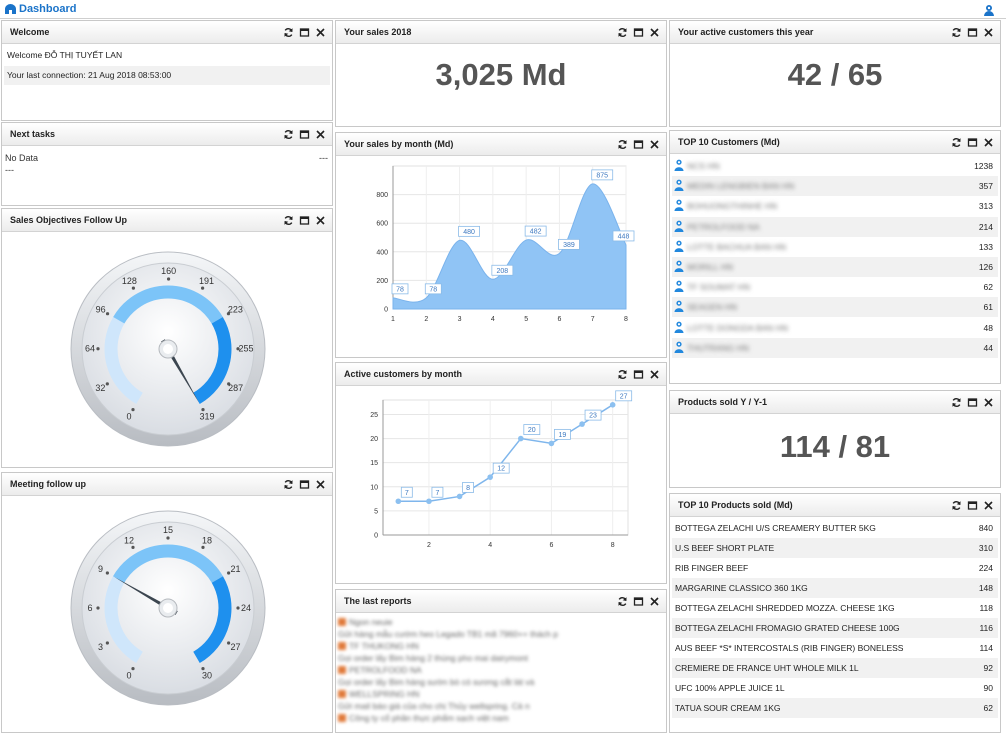  What do you see at coordinates (835, 328) in the screenshot?
I see `customer-row: LOTTE DONGDA BAN HN48` at bounding box center [835, 328].